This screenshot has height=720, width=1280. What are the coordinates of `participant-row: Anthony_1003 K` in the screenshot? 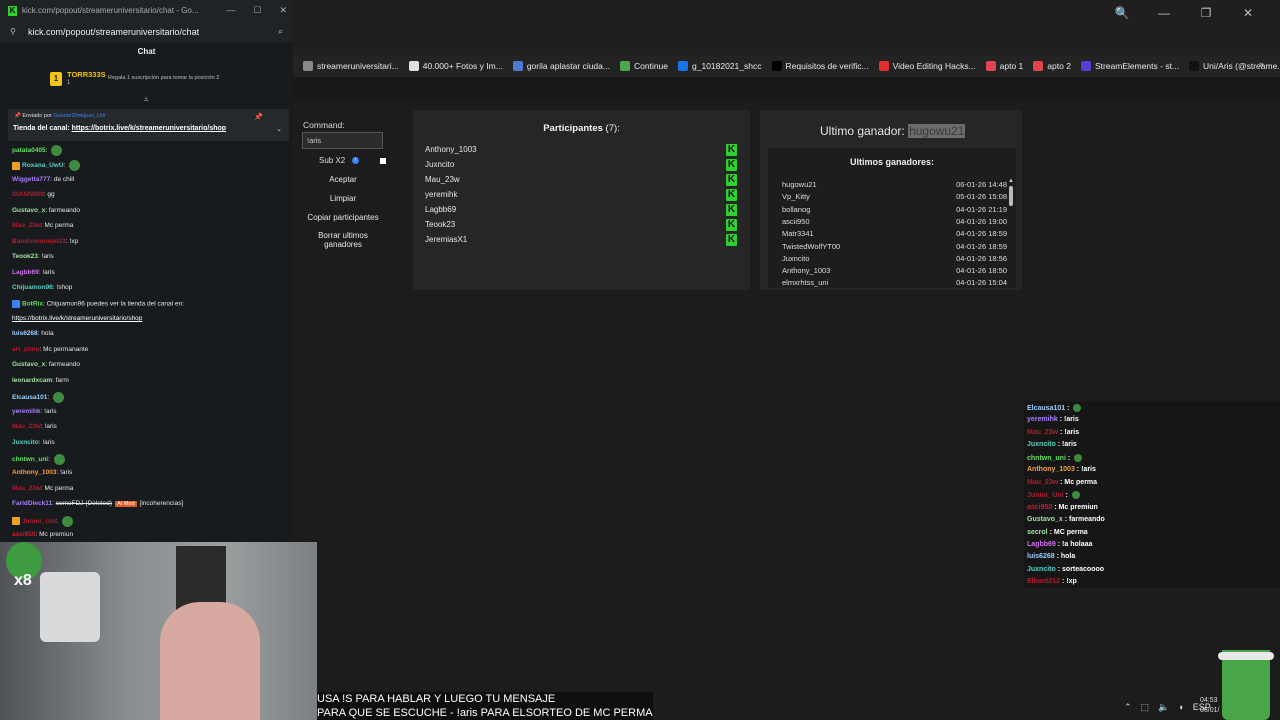 It's located at (583, 150).